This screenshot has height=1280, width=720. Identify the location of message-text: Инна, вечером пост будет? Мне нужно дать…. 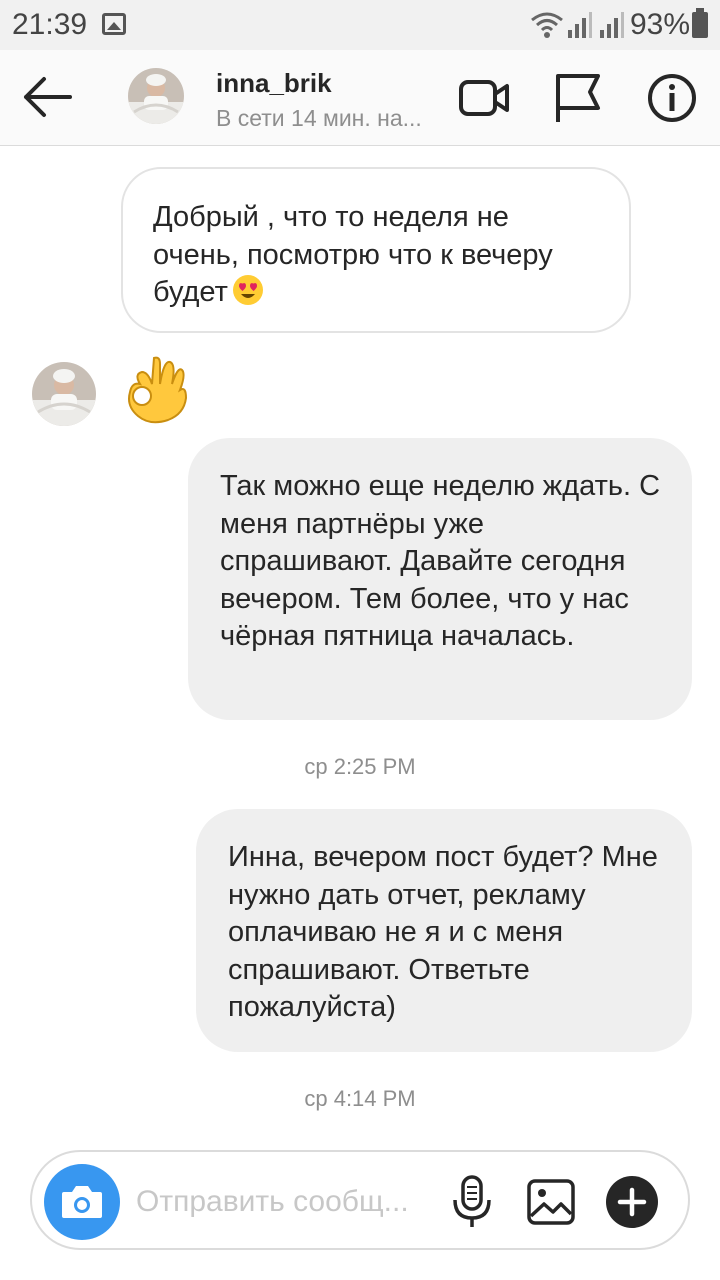
(443, 932).